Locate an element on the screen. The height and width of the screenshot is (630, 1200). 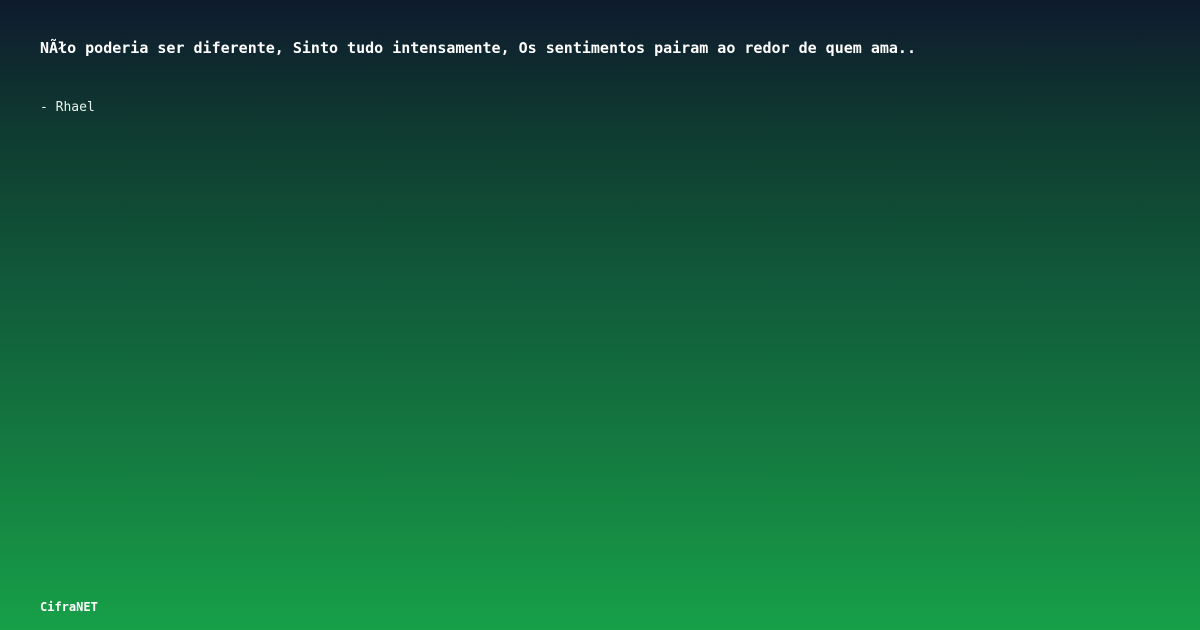
quote-author: - Rhael is located at coordinates (67, 107).